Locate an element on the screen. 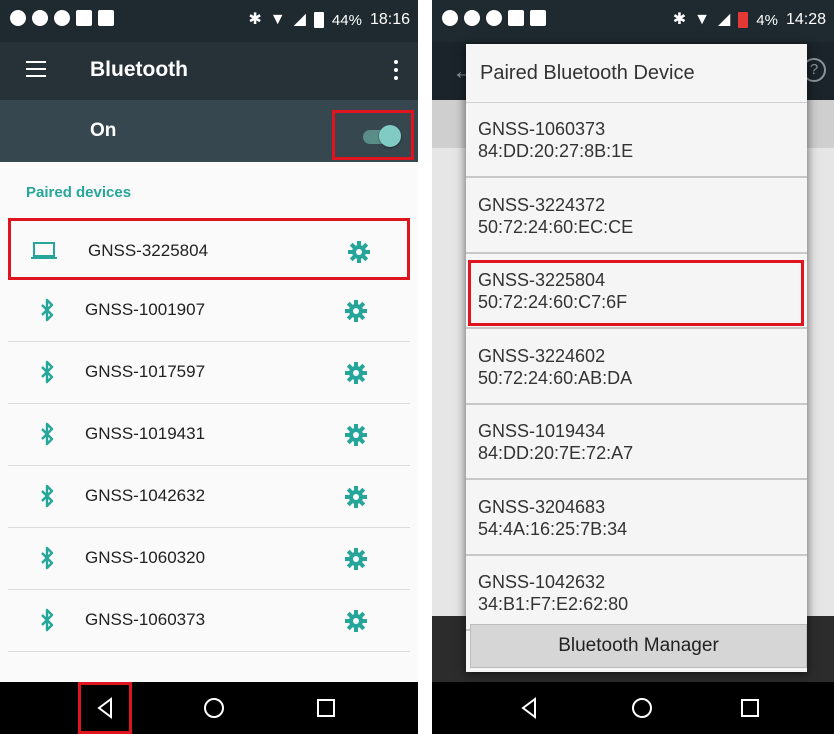  bluetooth-manager-button: Bluetooth Manager is located at coordinates (638, 646).